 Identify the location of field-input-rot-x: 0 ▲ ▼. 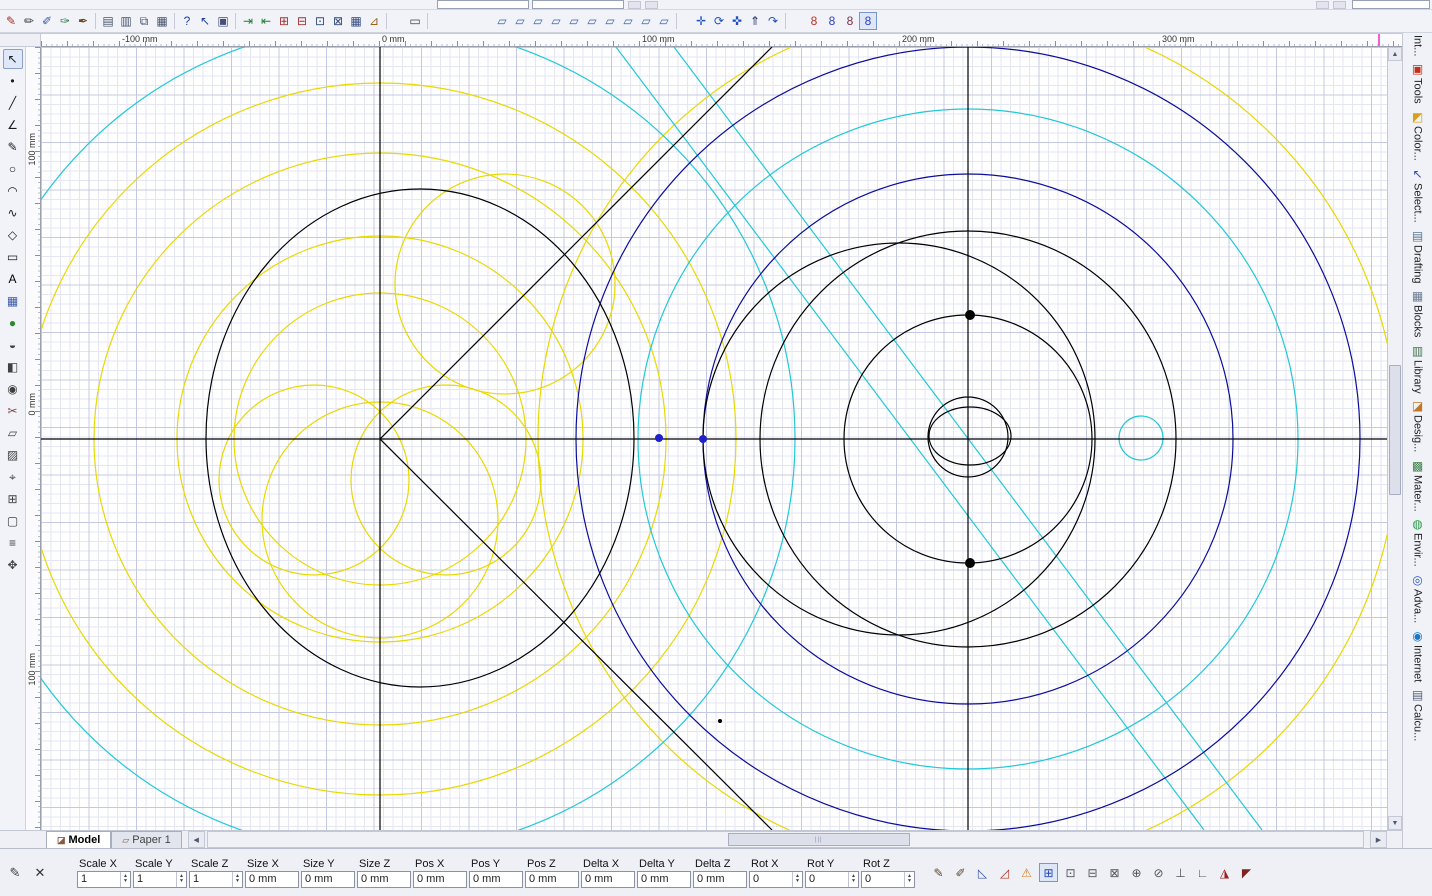
(776, 879).